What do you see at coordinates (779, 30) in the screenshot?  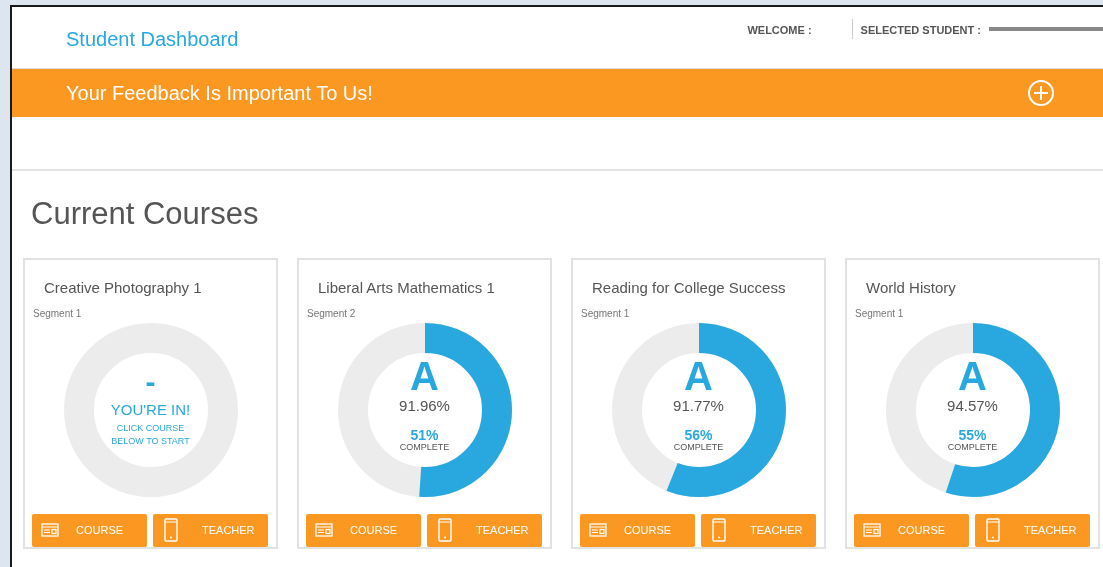 I see `welcome-label: WELCOME :` at bounding box center [779, 30].